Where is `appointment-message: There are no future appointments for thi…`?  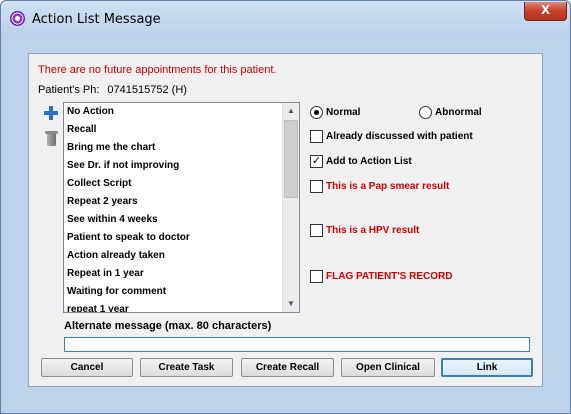 appointment-message: There are no future appointments for thi… is located at coordinates (157, 70).